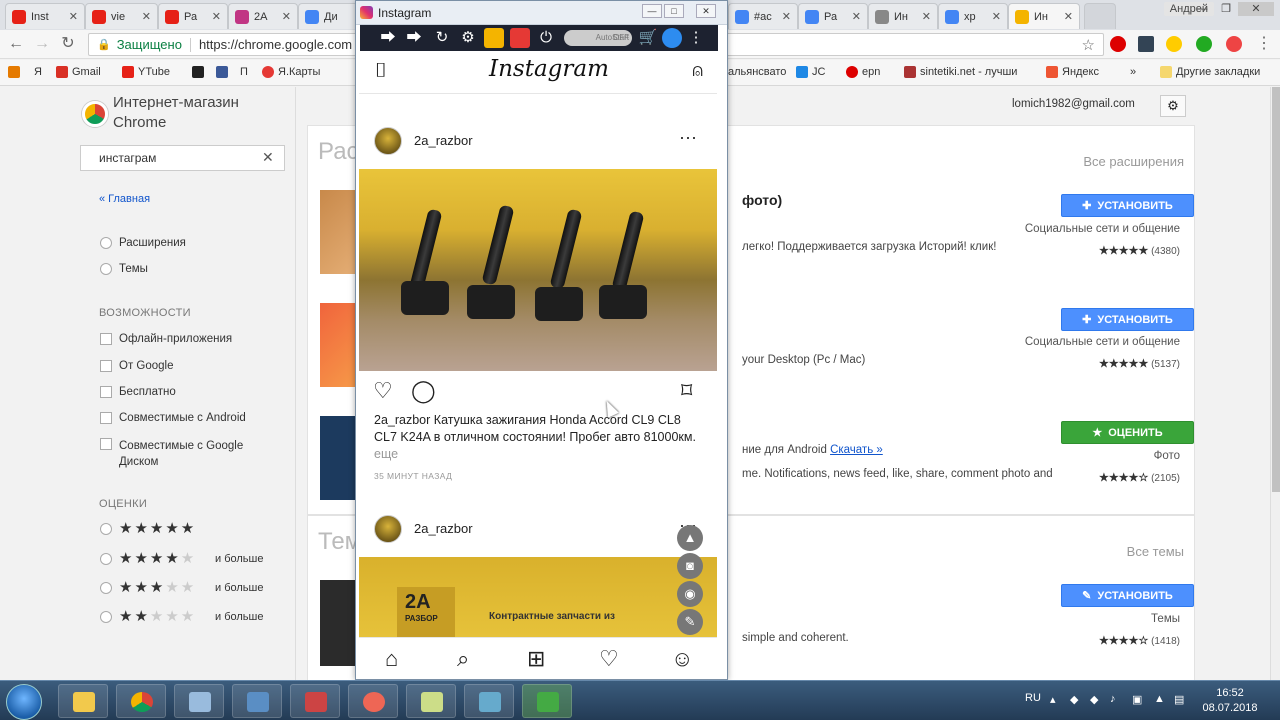  Describe the element at coordinates (536, 659) in the screenshot. I see `add-post-icon: ⊞` at that location.